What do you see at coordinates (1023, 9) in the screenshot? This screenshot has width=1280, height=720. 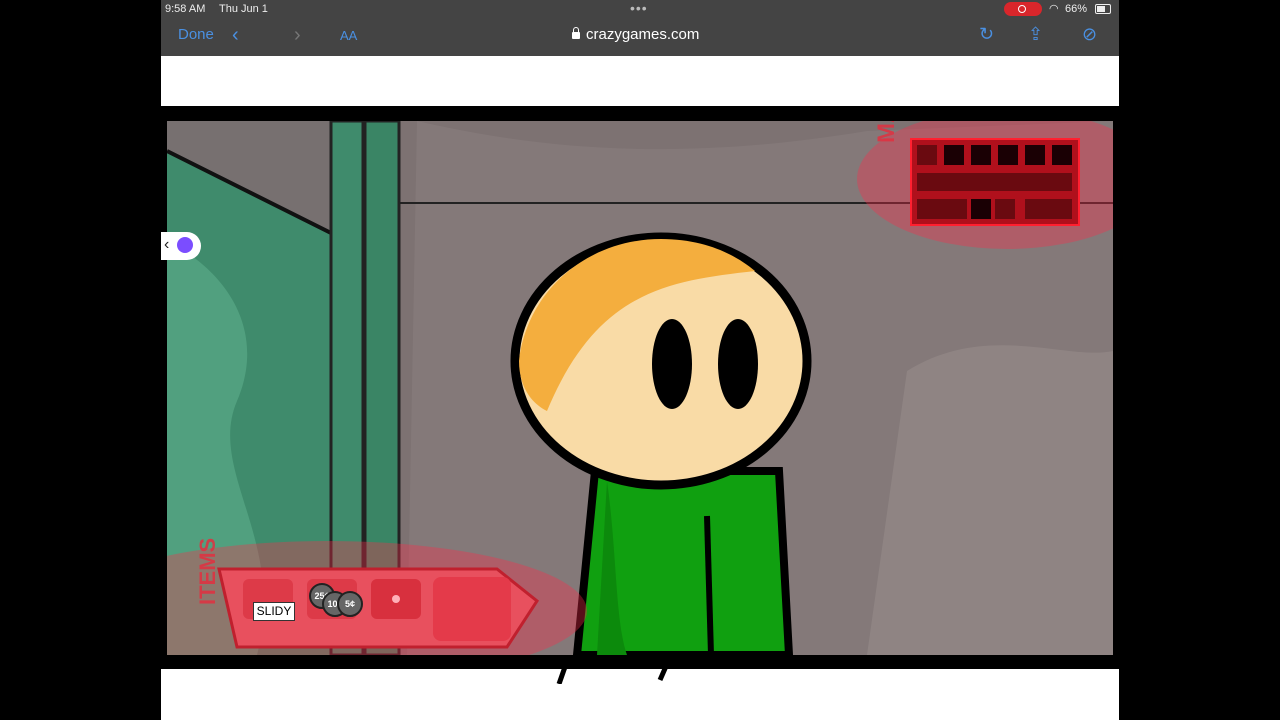 I see `screen-record-icon` at bounding box center [1023, 9].